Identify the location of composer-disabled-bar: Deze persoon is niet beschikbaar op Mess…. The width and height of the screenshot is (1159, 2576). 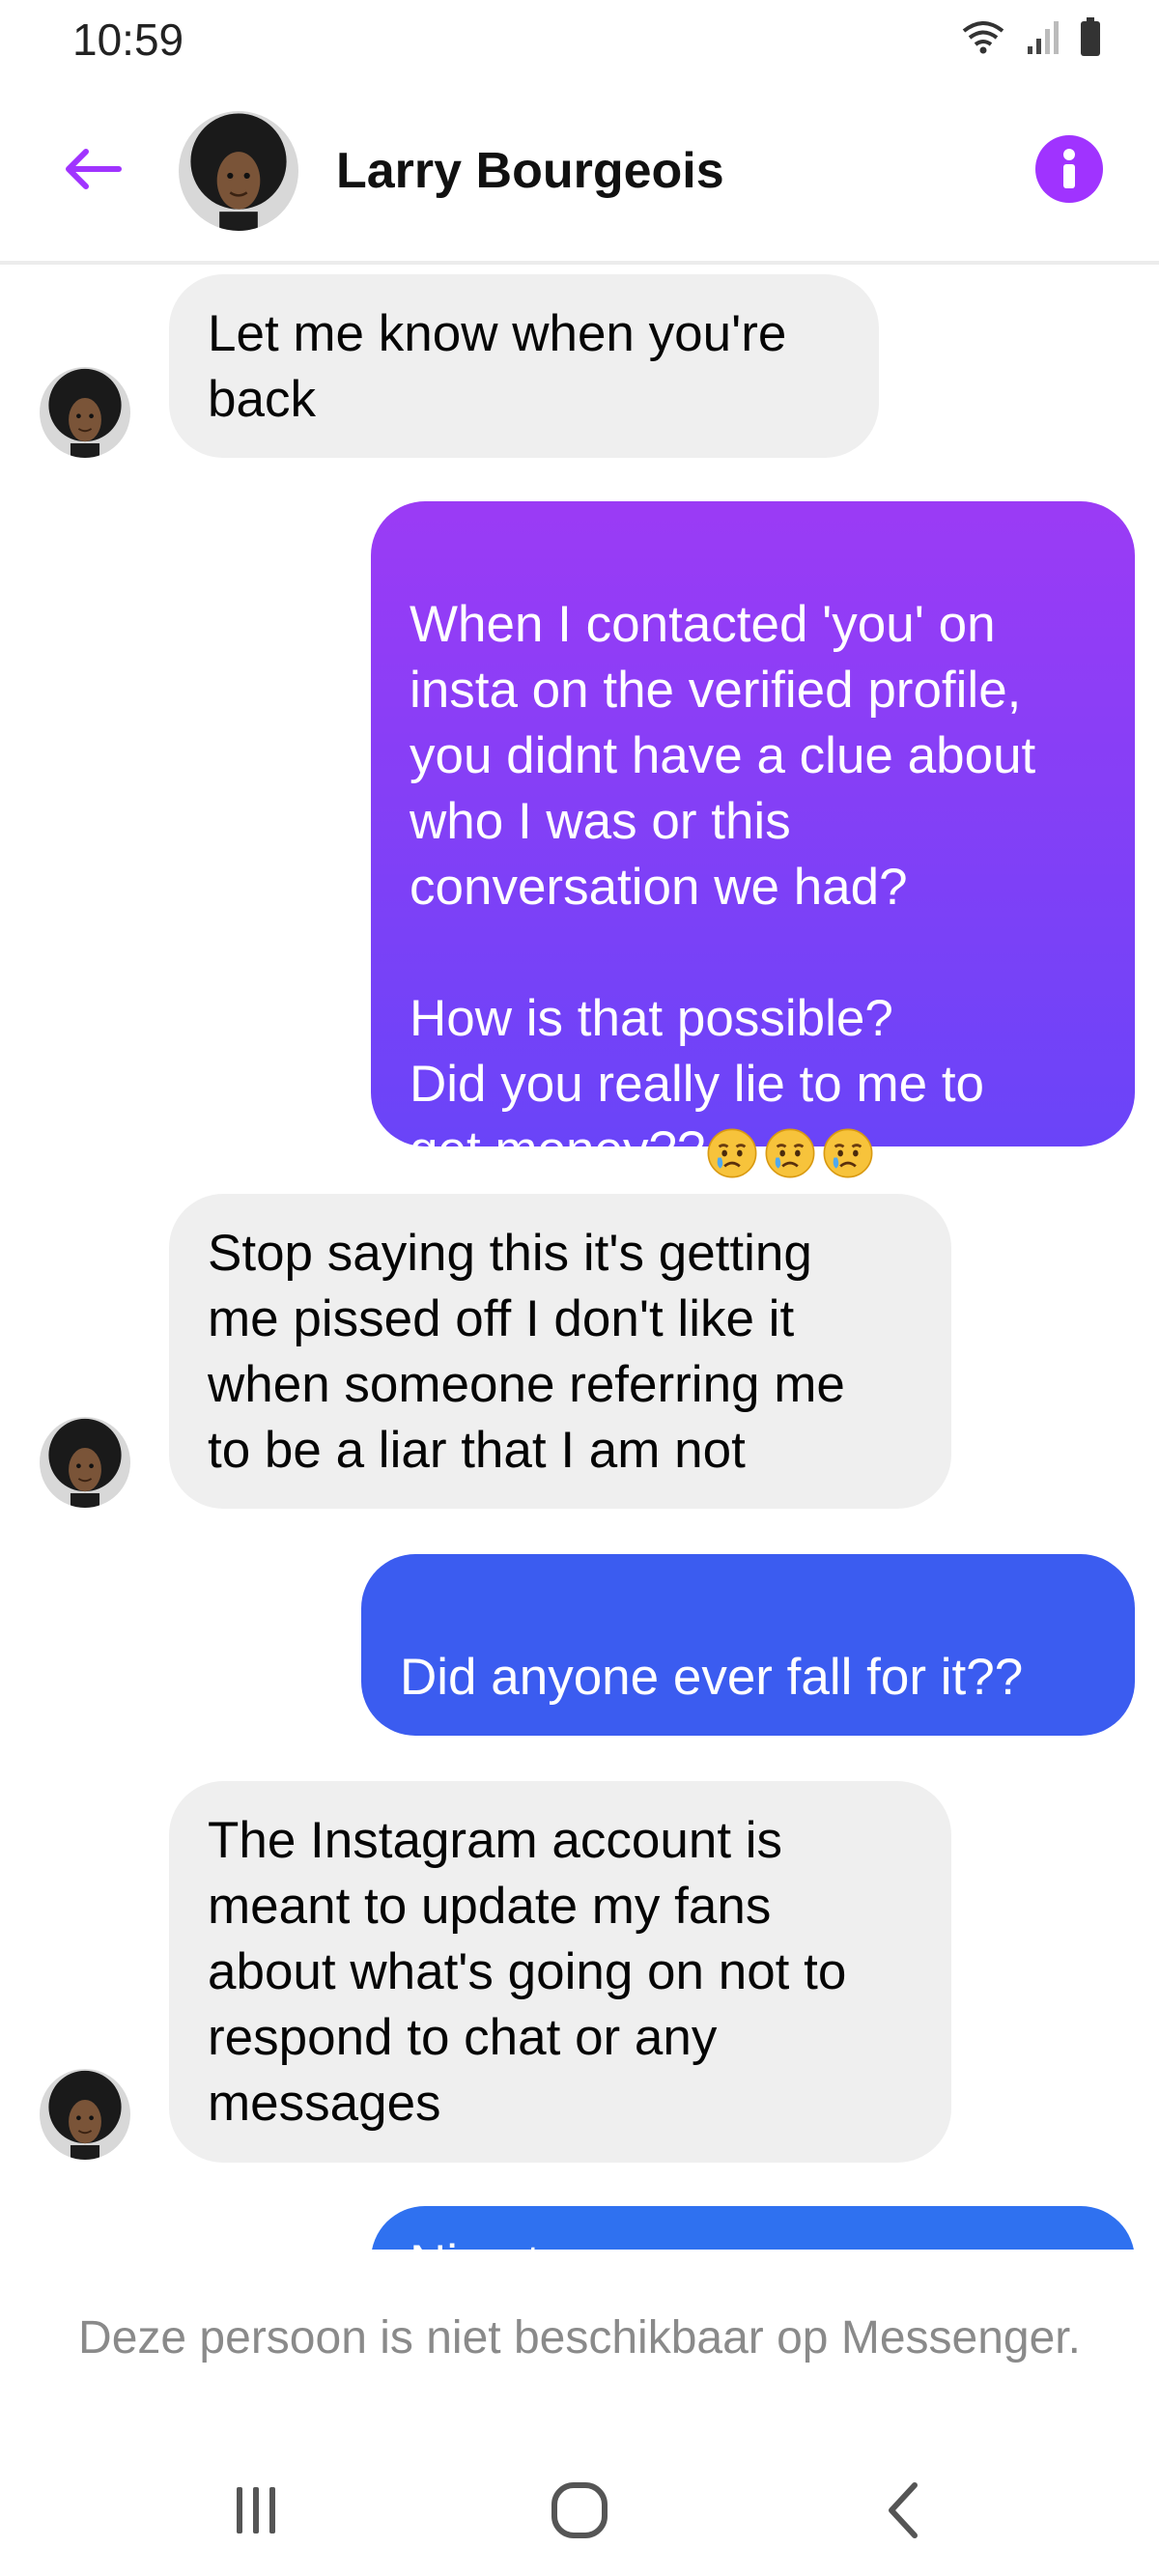
(579, 2346).